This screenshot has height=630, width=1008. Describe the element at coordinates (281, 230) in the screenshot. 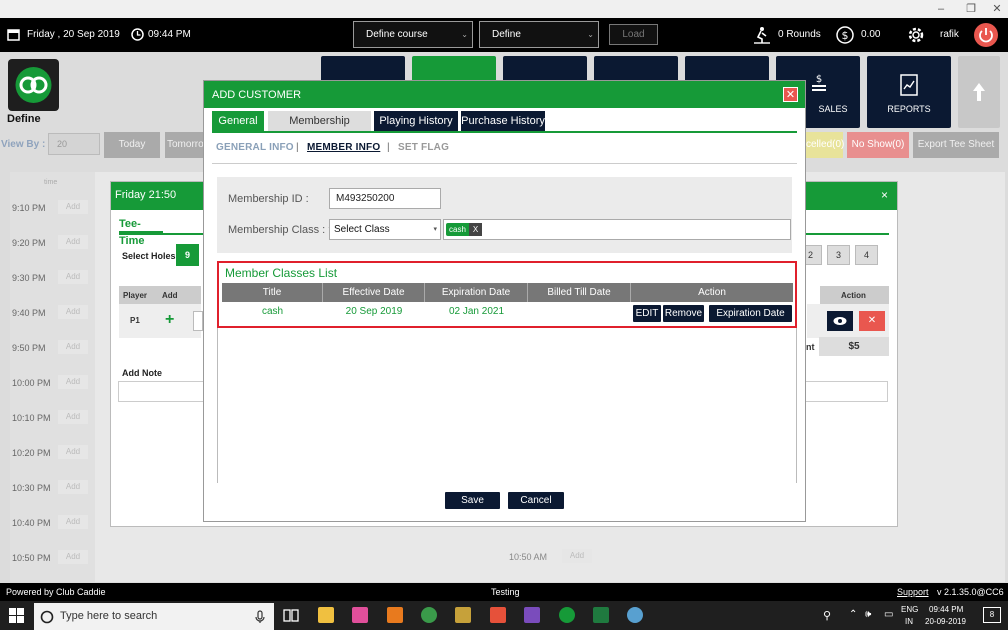

I see `membership-class-label: Membership Class : ?` at that location.